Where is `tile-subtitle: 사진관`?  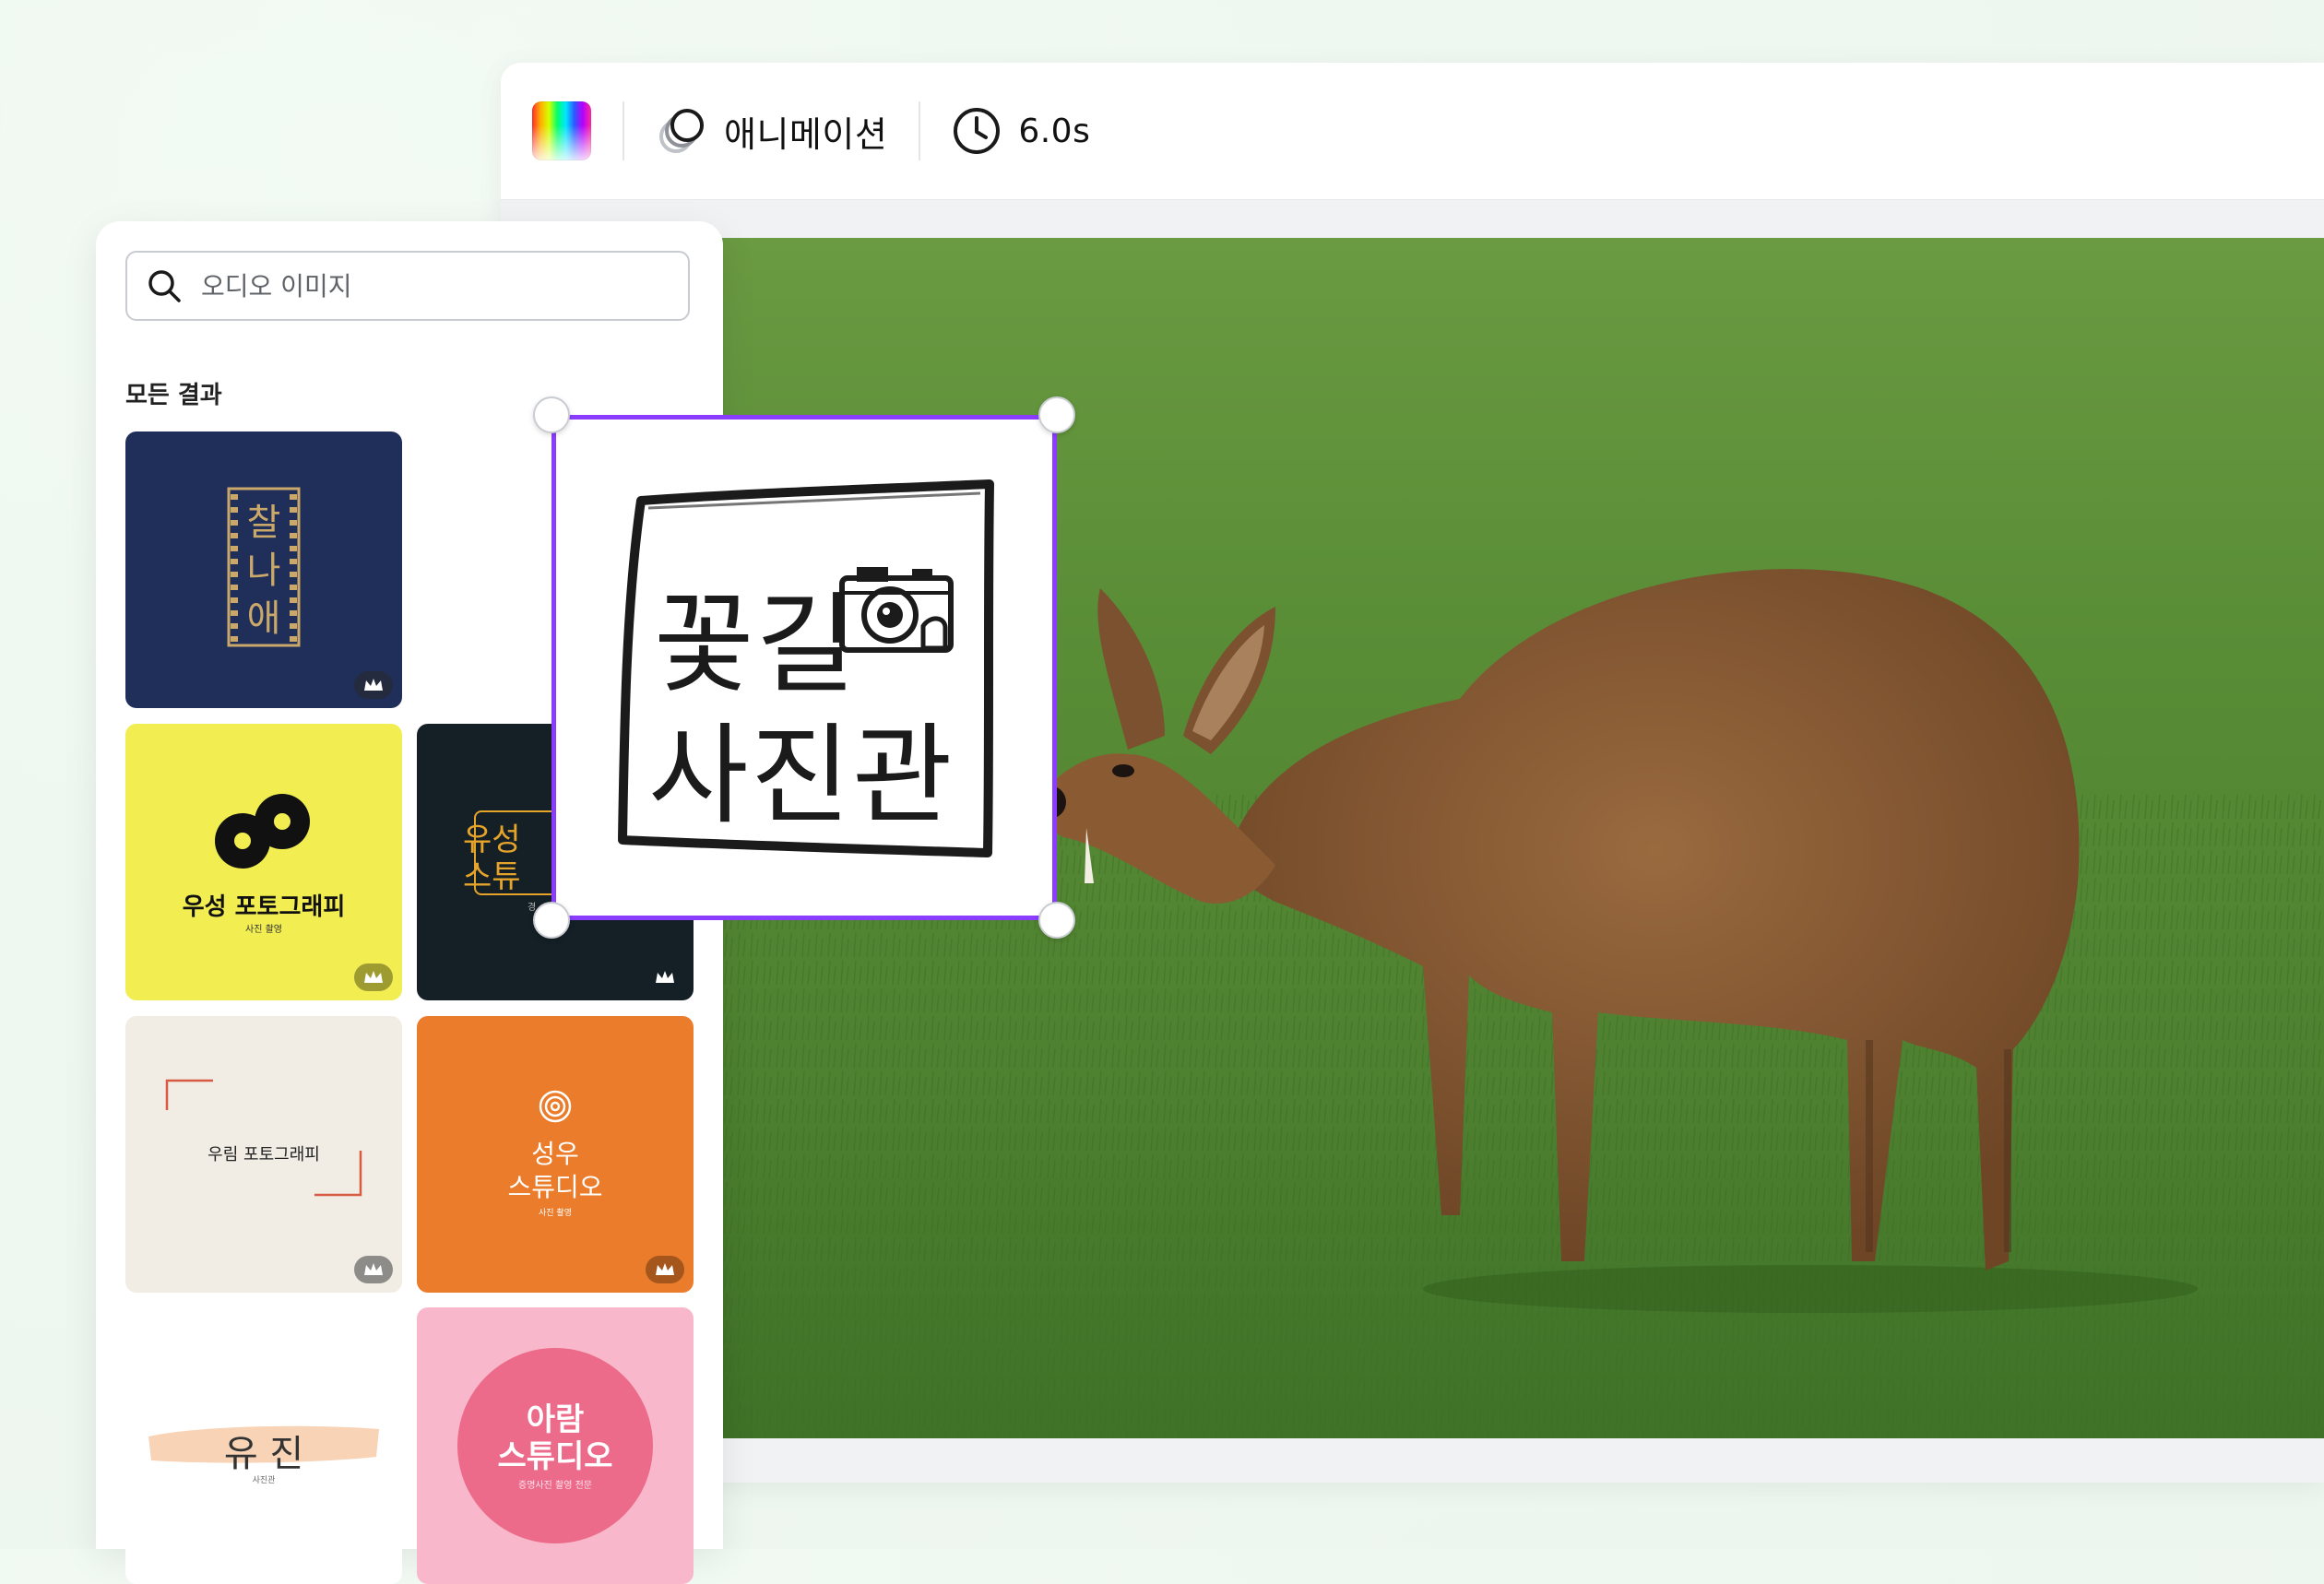
tile-subtitle: 사진관 is located at coordinates (264, 1480).